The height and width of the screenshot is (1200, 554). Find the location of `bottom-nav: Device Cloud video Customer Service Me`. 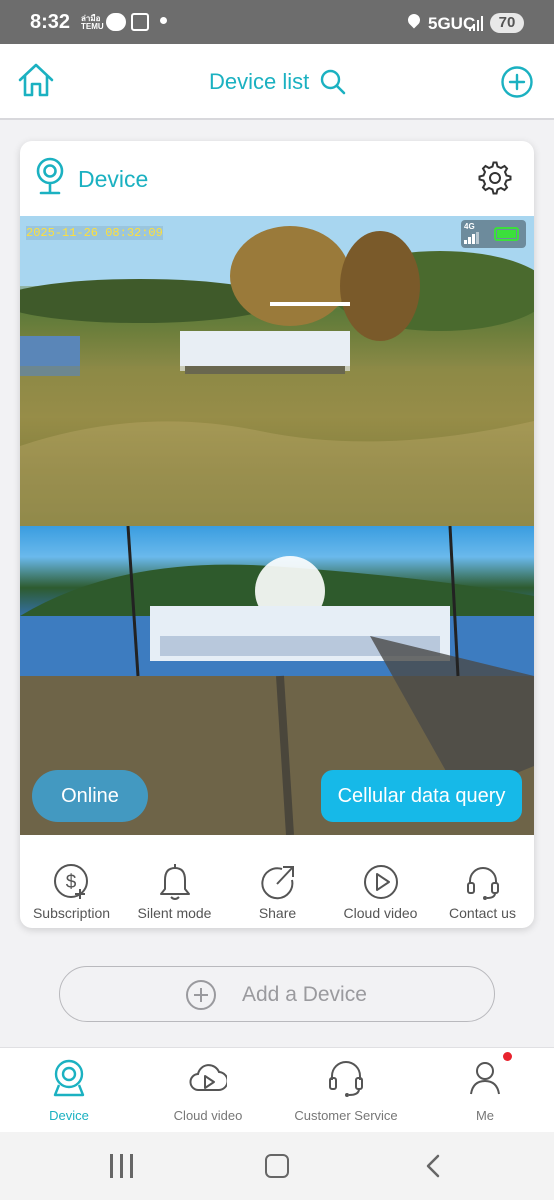

bottom-nav: Device Cloud video Customer Service Me is located at coordinates (277, 1089).